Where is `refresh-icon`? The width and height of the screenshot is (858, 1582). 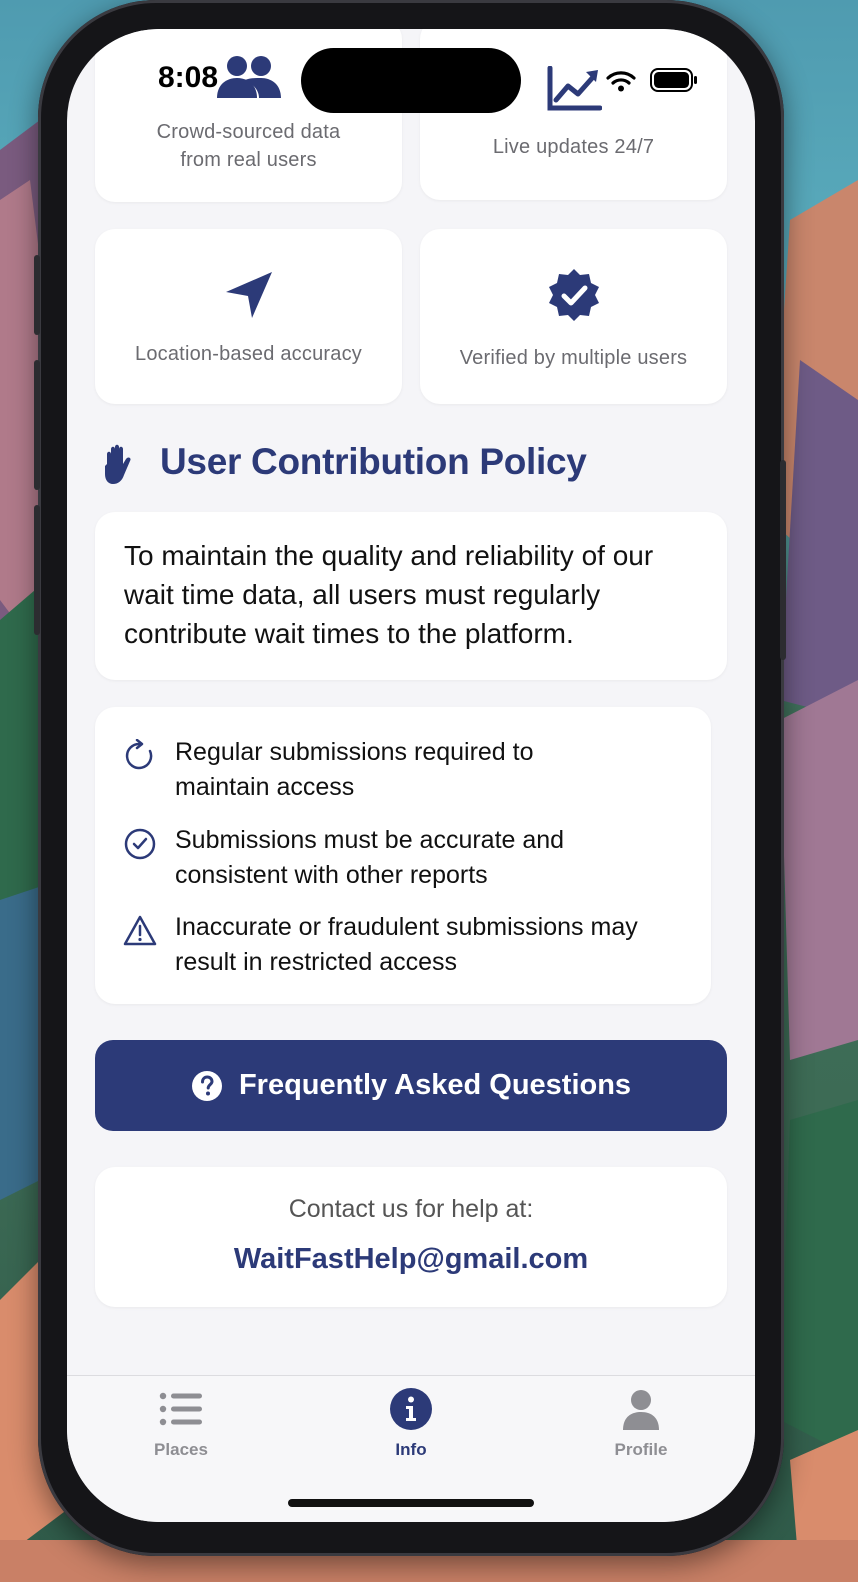 refresh-icon is located at coordinates (139, 754).